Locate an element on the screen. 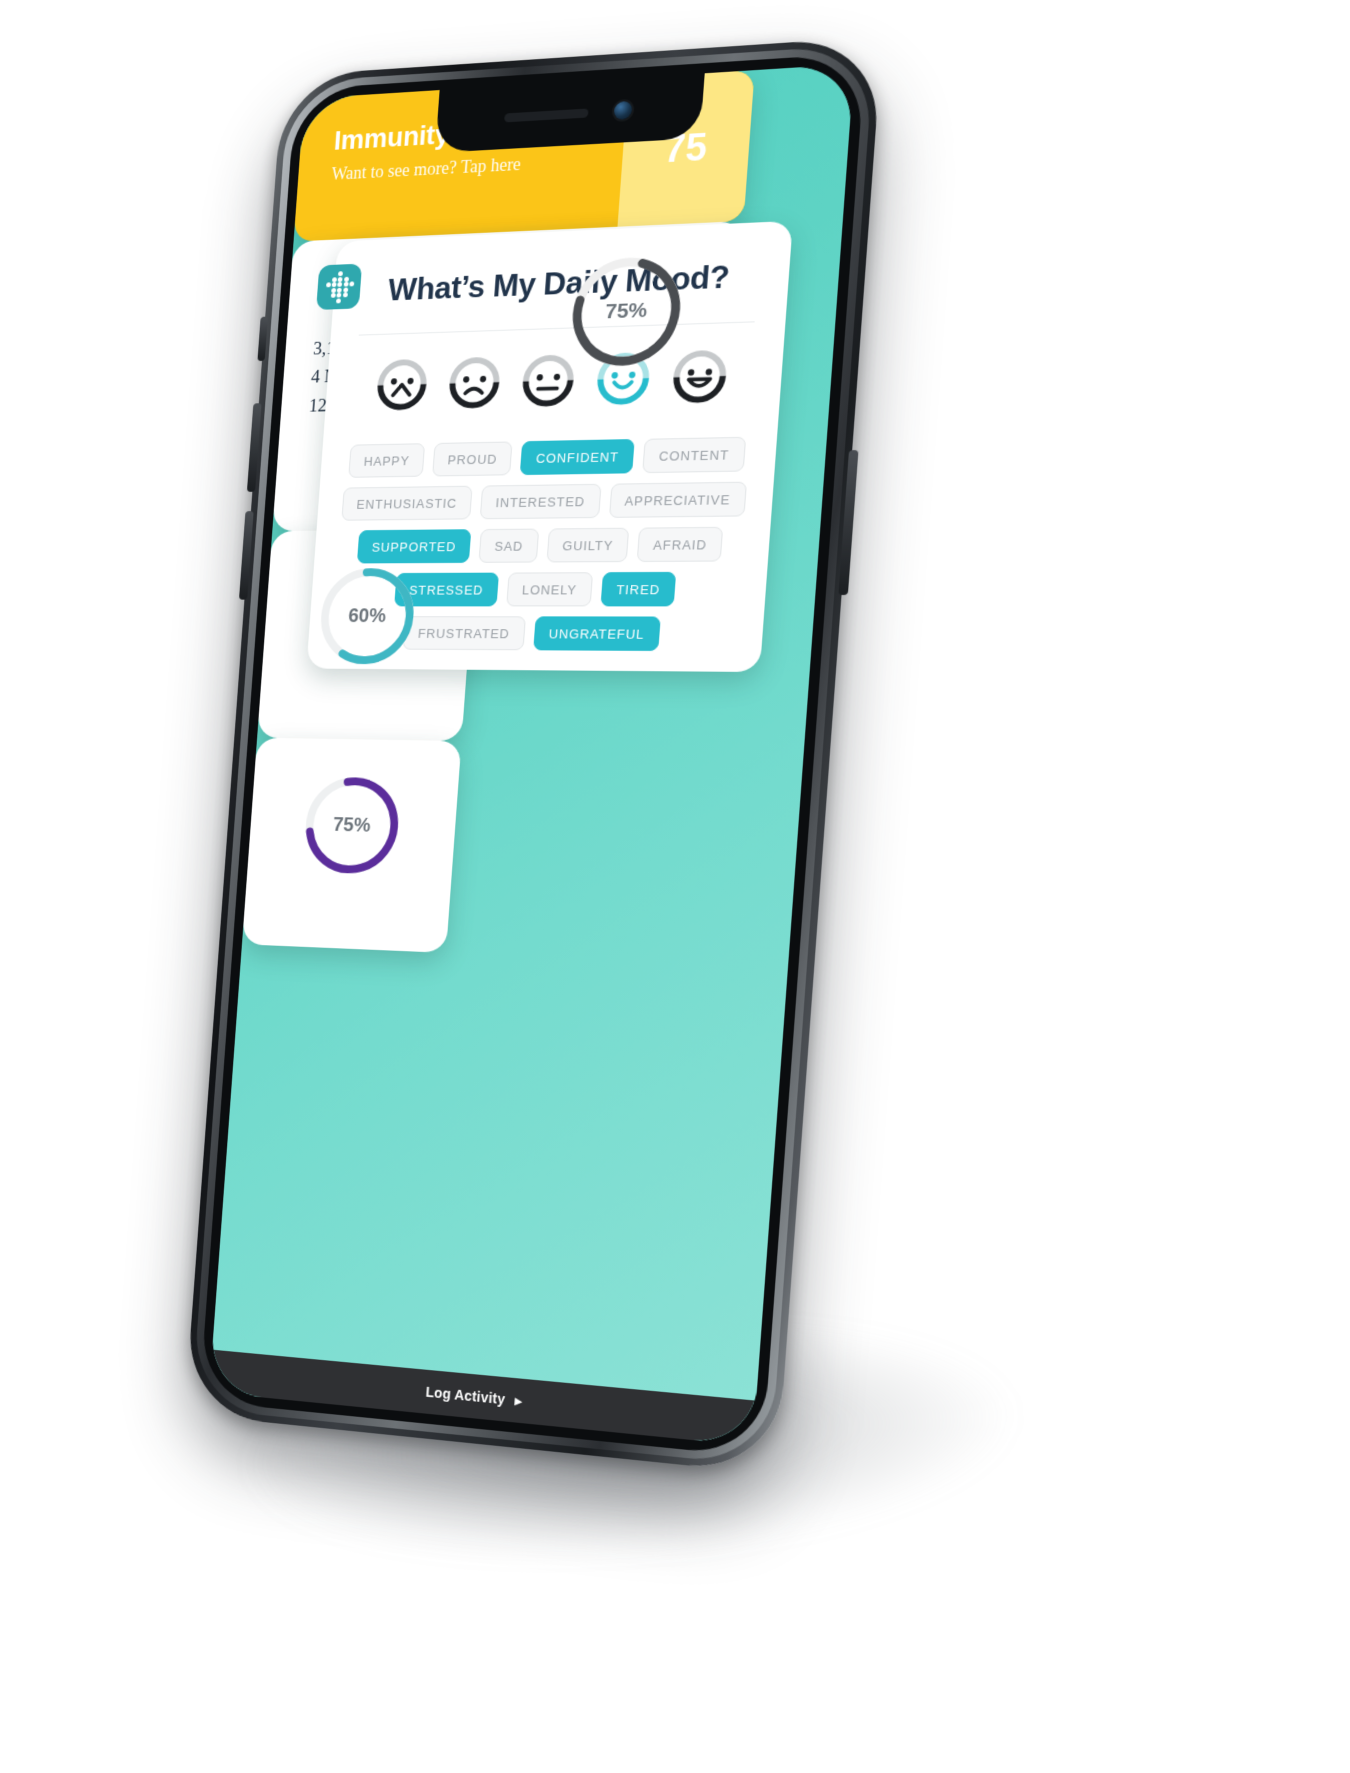 Image resolution: width=1350 pixels, height=1773 pixels. ring-card-right: 75% is located at coordinates (351, 845).